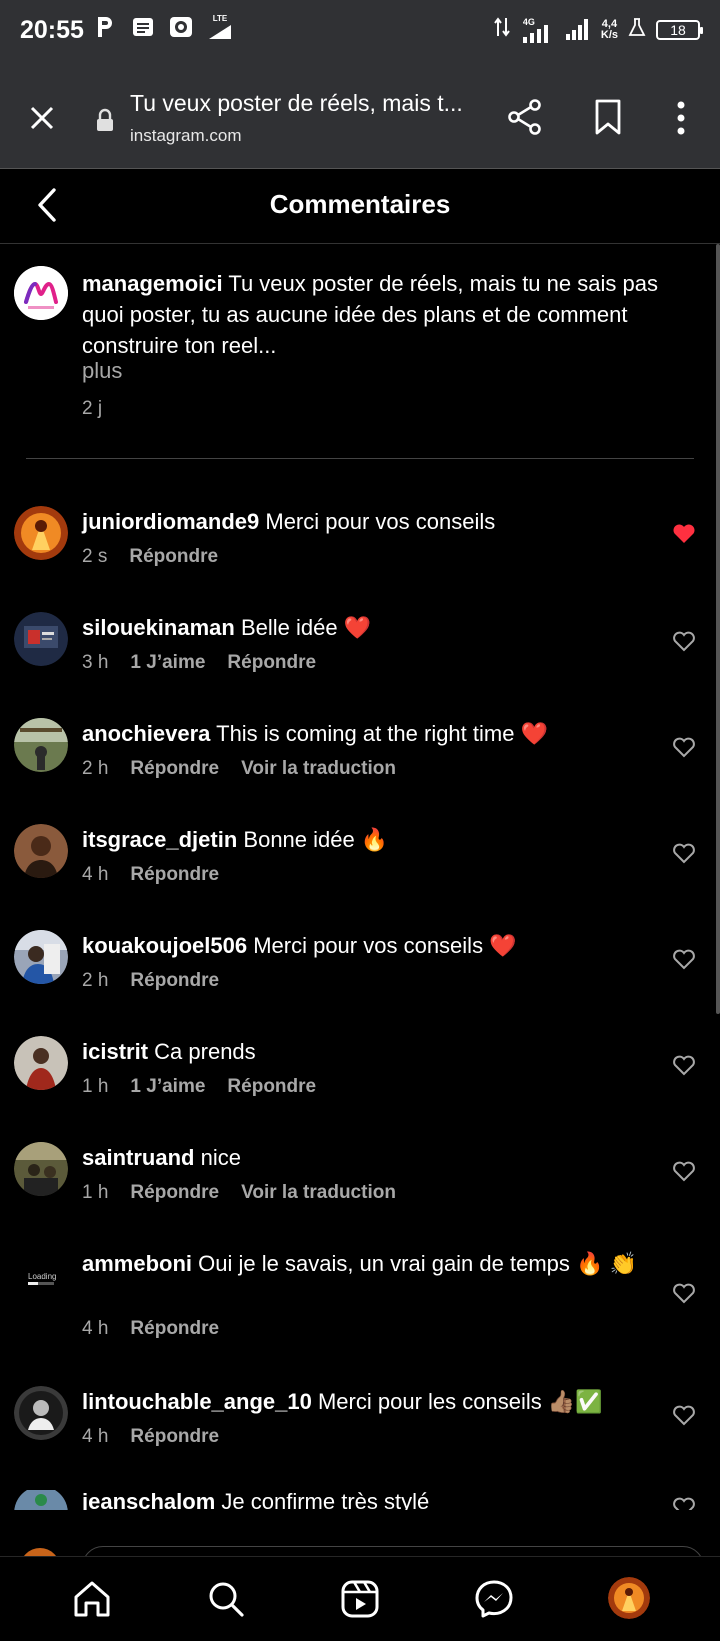 This screenshot has width=720, height=1641. Describe the element at coordinates (385, 945) in the screenshot. I see `comment-text: Merci pour vos conseils ❤️` at that location.